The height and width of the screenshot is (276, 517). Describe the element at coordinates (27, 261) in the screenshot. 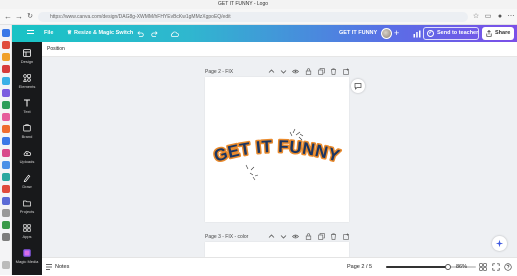

I see `rail-label: Magic Media` at that location.